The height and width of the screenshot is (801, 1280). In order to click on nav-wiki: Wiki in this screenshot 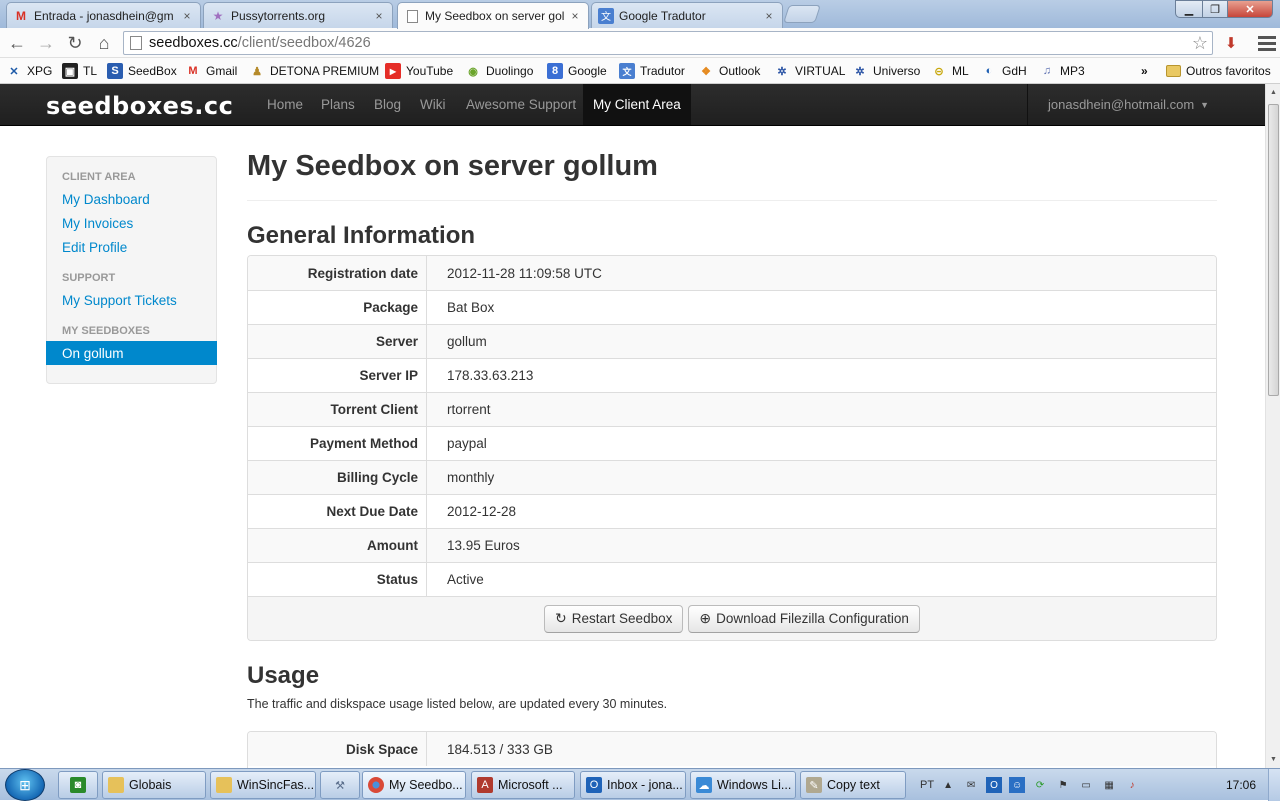, I will do `click(433, 104)`.